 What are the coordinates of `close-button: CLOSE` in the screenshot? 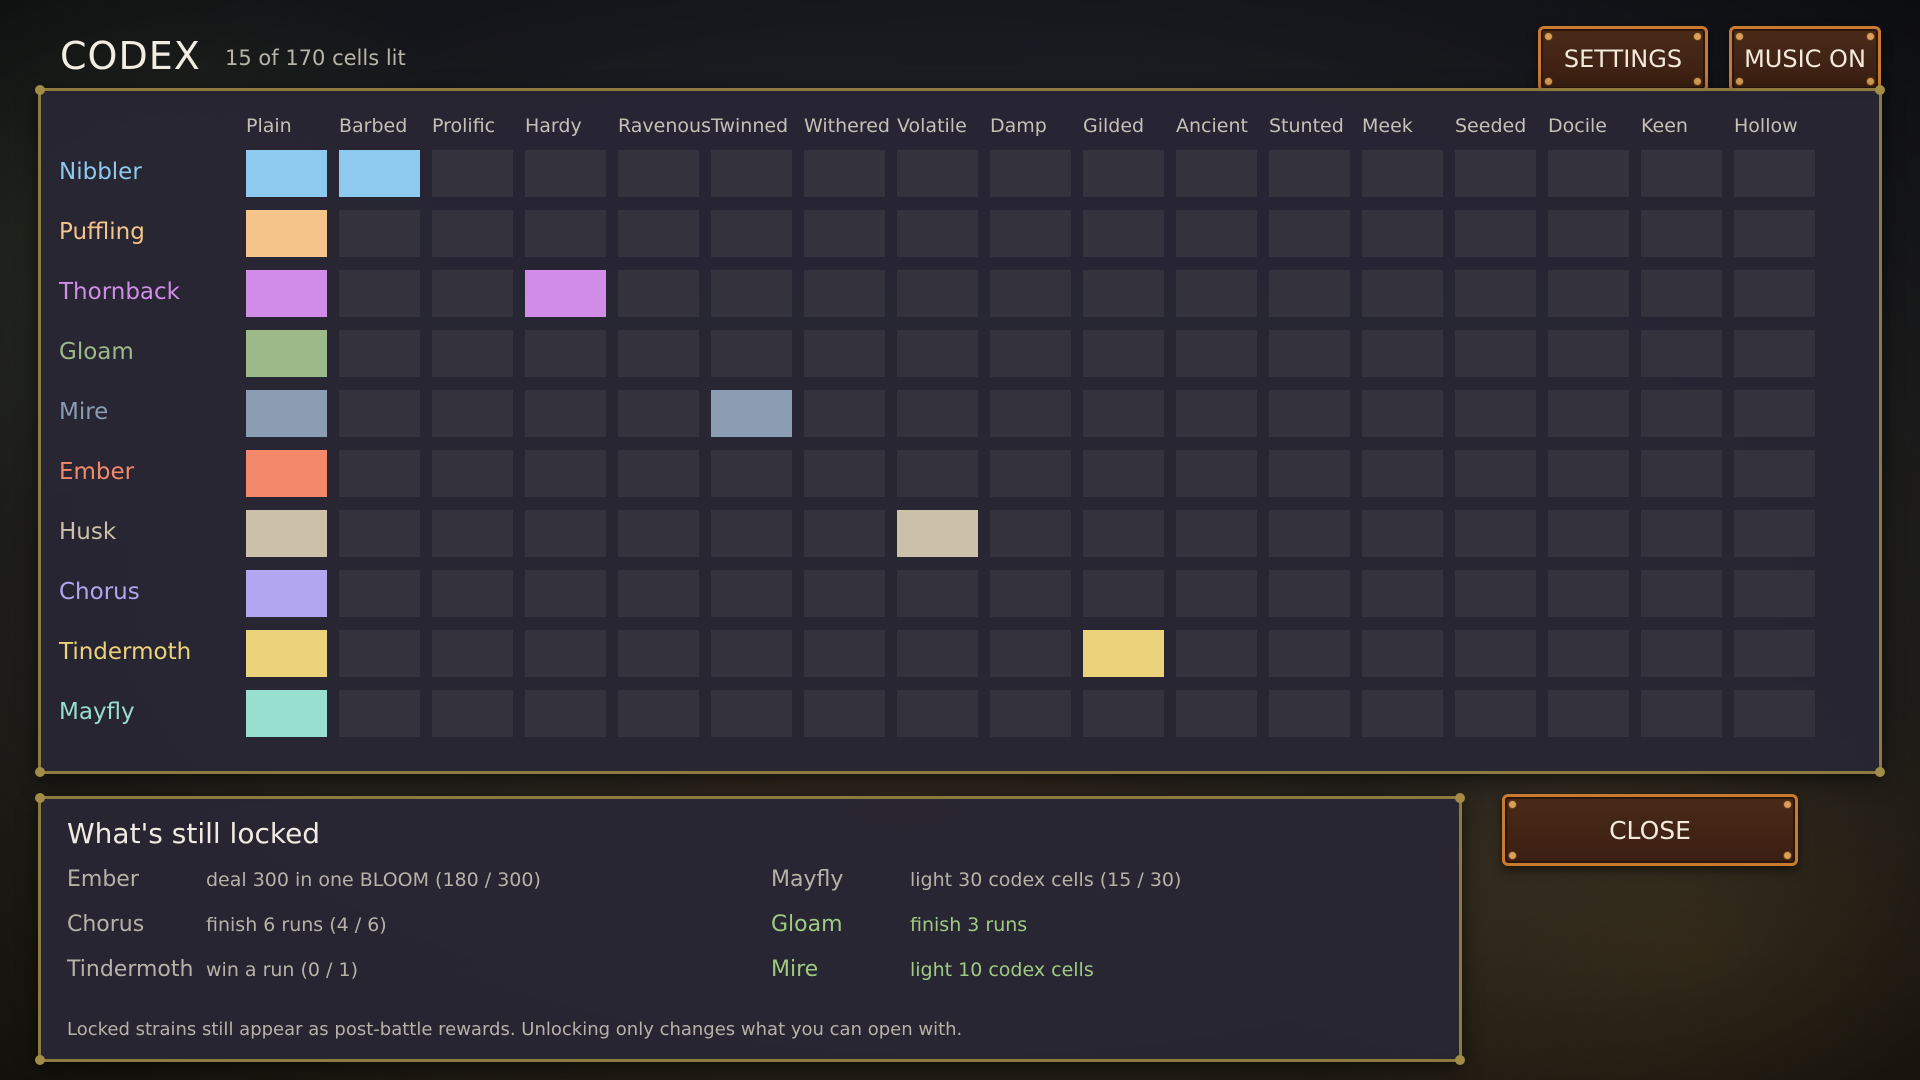 It's located at (1650, 830).